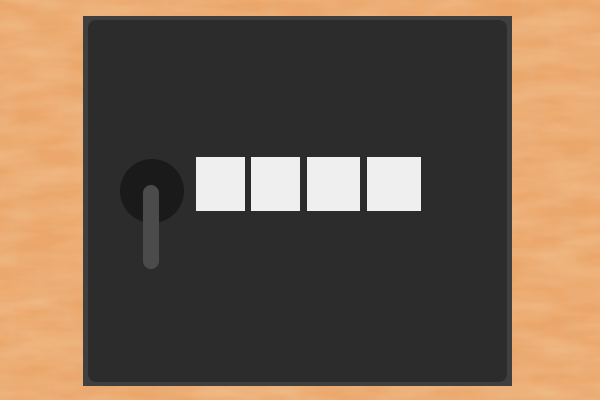 This screenshot has height=400, width=600. I want to click on door-handle-lever-icon, so click(151, 227).